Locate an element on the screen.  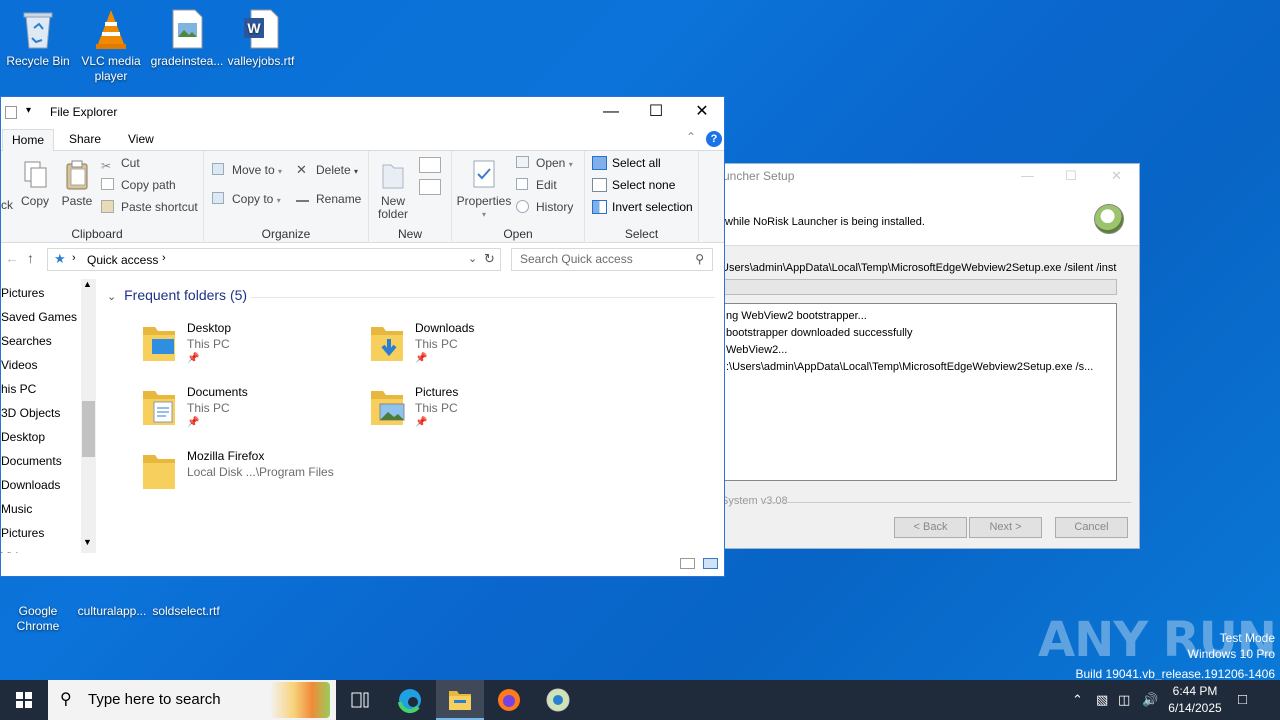
ethernet-icon: ◫ is located at coordinates (1124, 700).